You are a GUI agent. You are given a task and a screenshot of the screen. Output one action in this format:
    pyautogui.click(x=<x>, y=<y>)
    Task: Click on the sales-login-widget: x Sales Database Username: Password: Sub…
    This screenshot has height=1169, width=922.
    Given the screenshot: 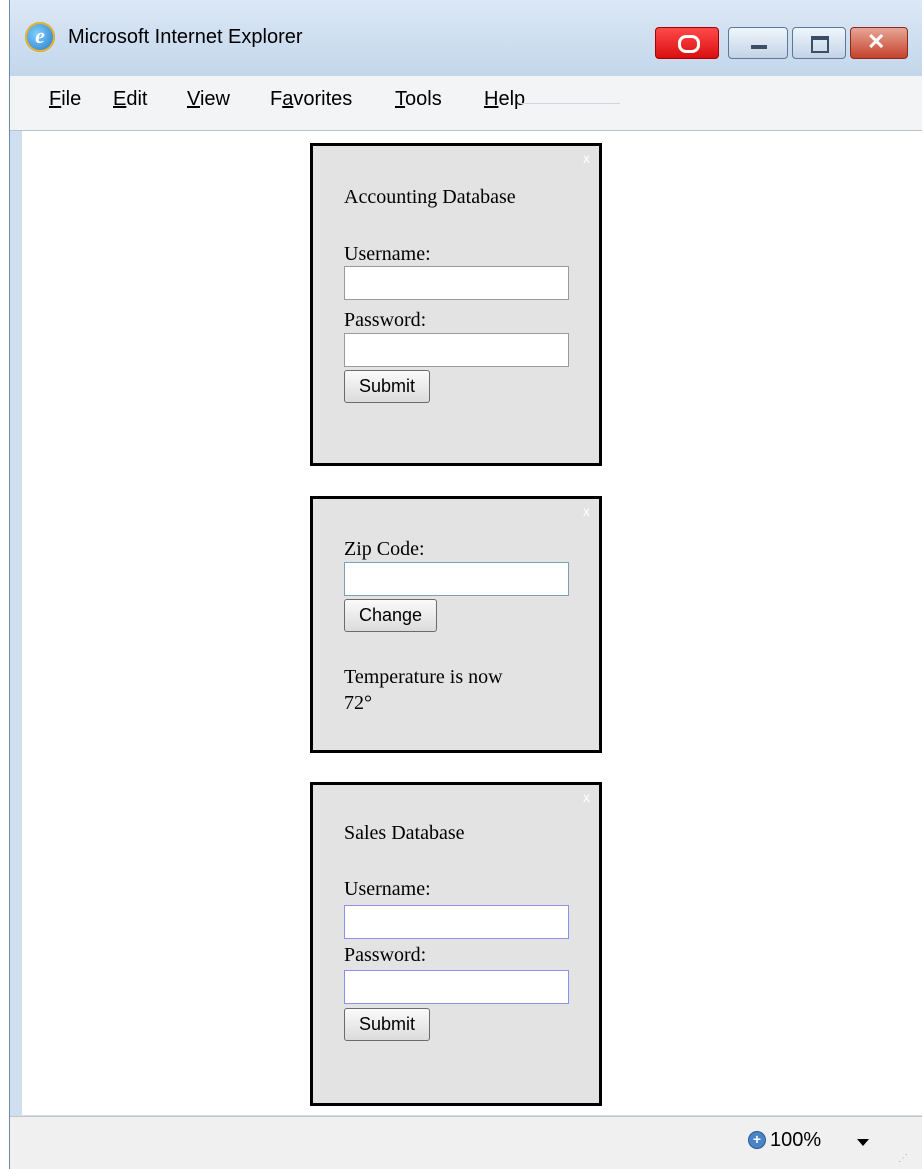 What is the action you would take?
    pyautogui.click(x=456, y=944)
    